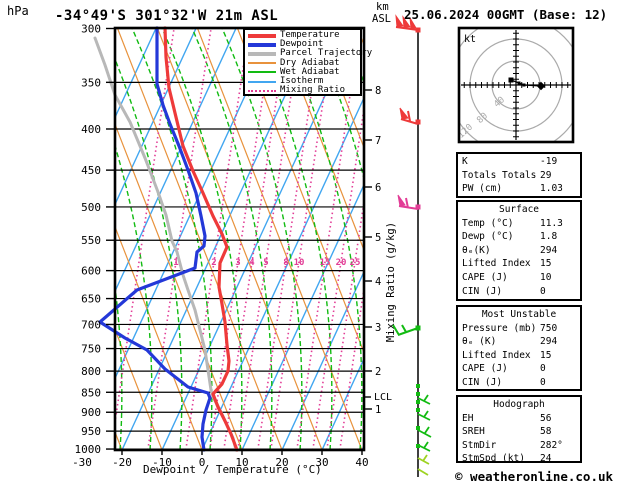 Image resolution: width=629 pixels, height=486 pixels. I want to click on mixing-ratio-tick-label: 20, so click(341, 263).